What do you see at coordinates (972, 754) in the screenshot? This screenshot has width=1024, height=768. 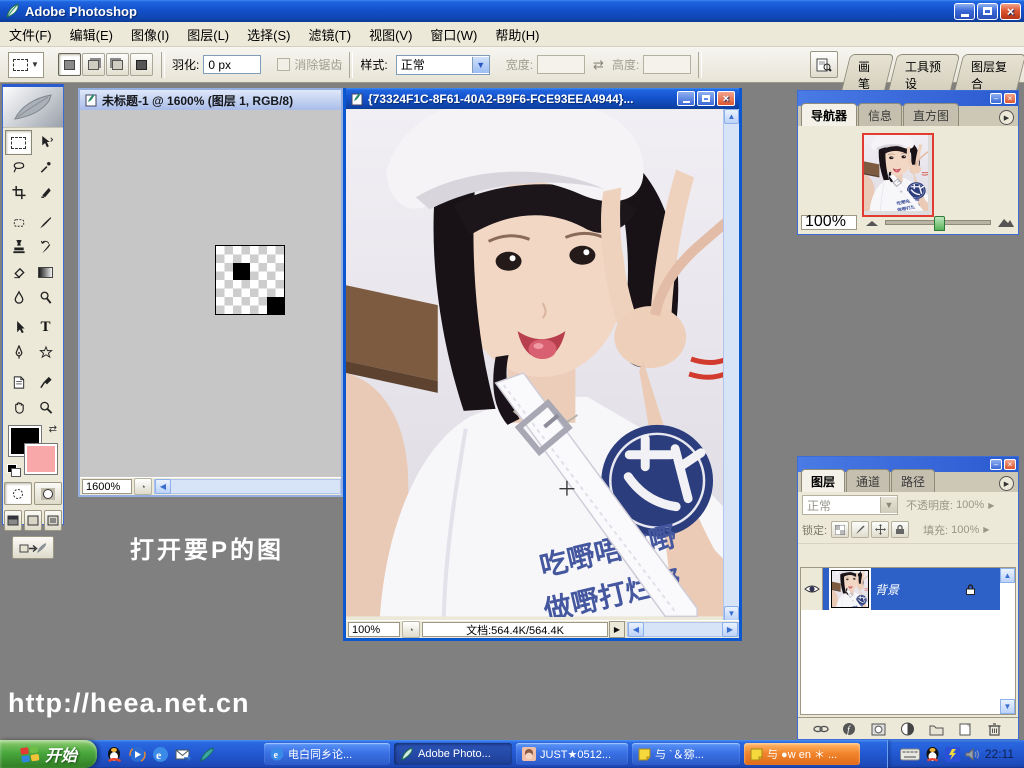 I see `volume-tray-icon` at bounding box center [972, 754].